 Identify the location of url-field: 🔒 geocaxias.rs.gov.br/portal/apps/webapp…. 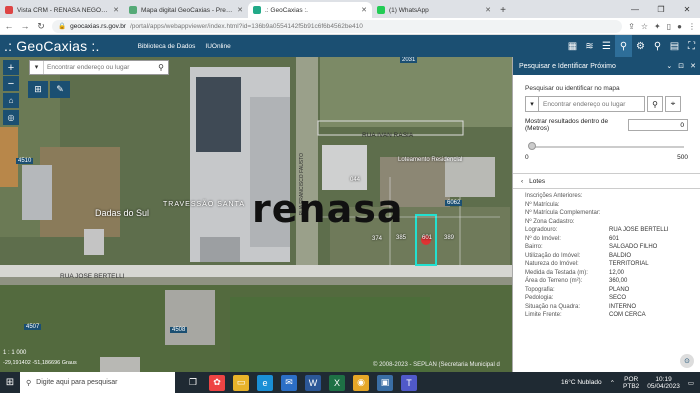
(337, 26).